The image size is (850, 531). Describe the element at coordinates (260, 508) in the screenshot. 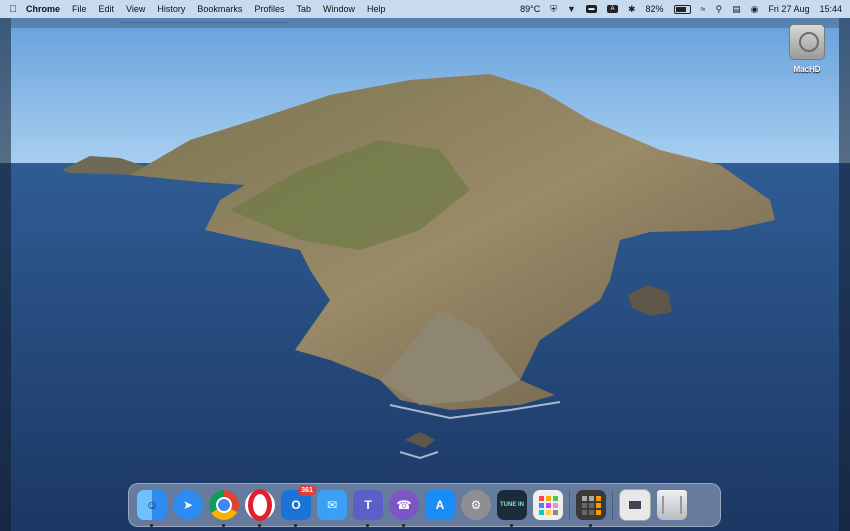

I see `opera-icon` at that location.